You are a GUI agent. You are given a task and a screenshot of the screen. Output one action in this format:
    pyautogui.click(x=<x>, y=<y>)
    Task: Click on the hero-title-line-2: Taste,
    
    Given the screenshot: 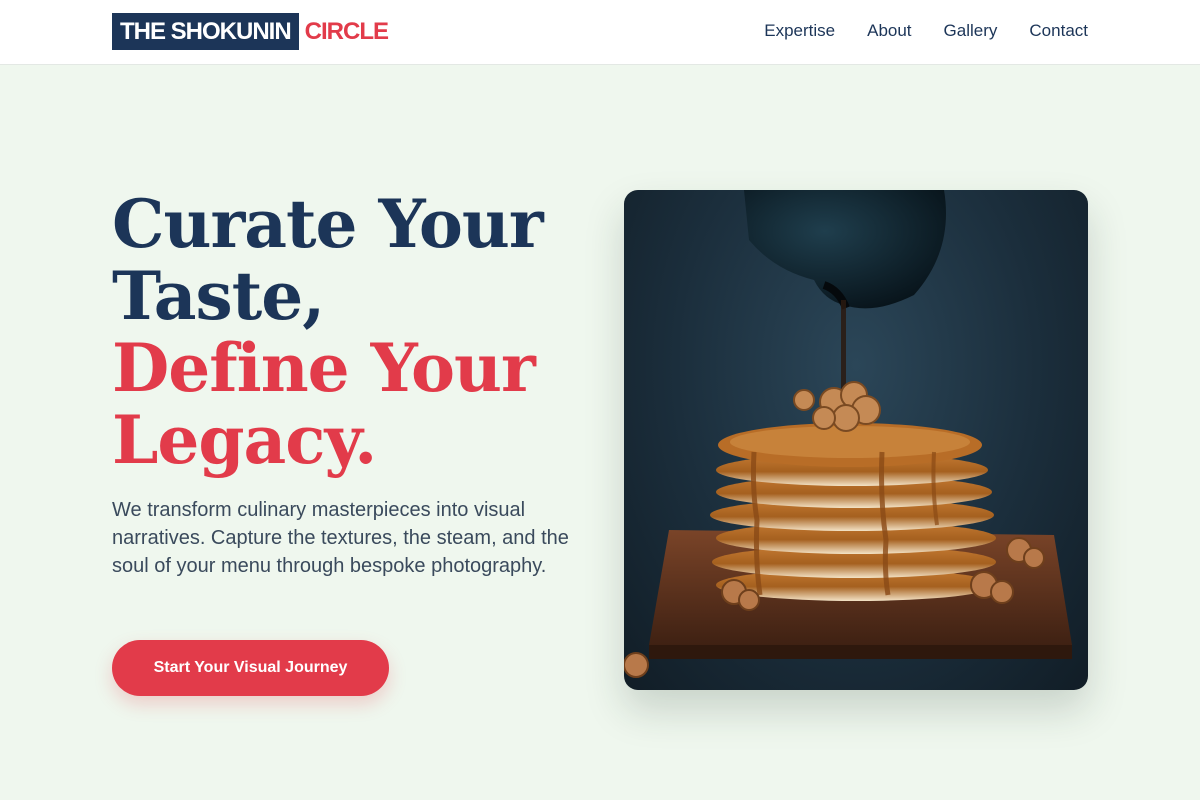 What is the action you would take?
    pyautogui.click(x=218, y=296)
    